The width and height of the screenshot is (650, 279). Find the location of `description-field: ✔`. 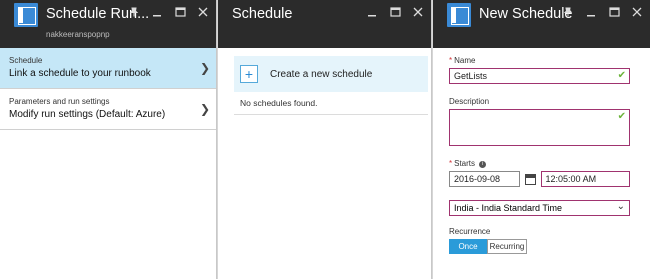

description-field: ✔ is located at coordinates (539, 127).